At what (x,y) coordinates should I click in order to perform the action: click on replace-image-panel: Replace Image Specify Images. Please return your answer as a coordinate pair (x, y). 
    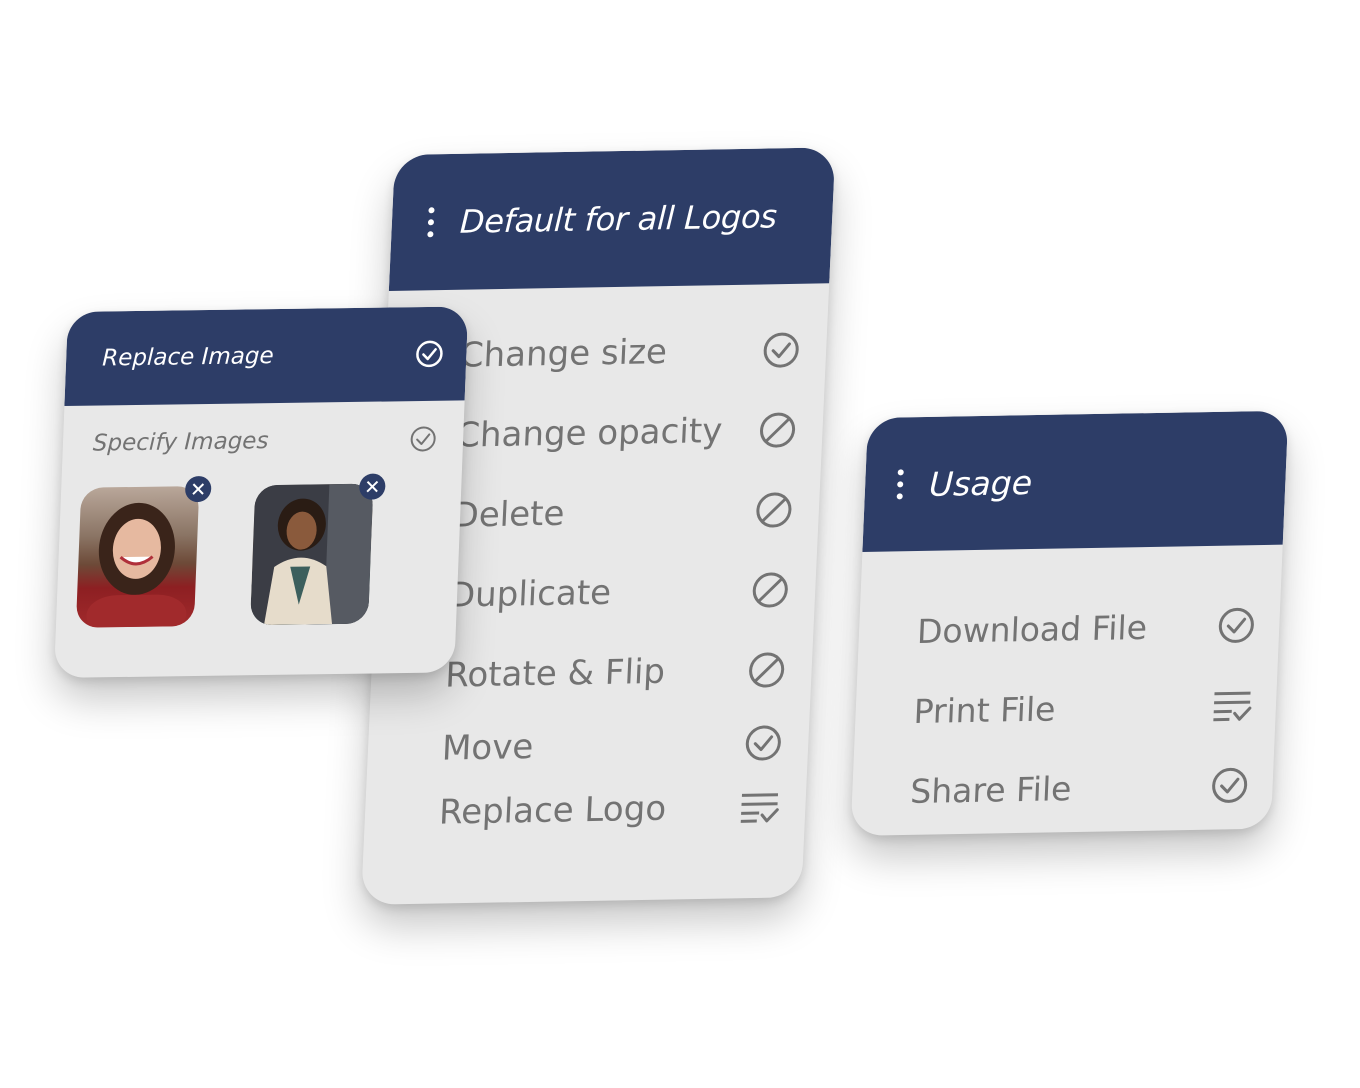
    Looking at the image, I should click on (261, 492).